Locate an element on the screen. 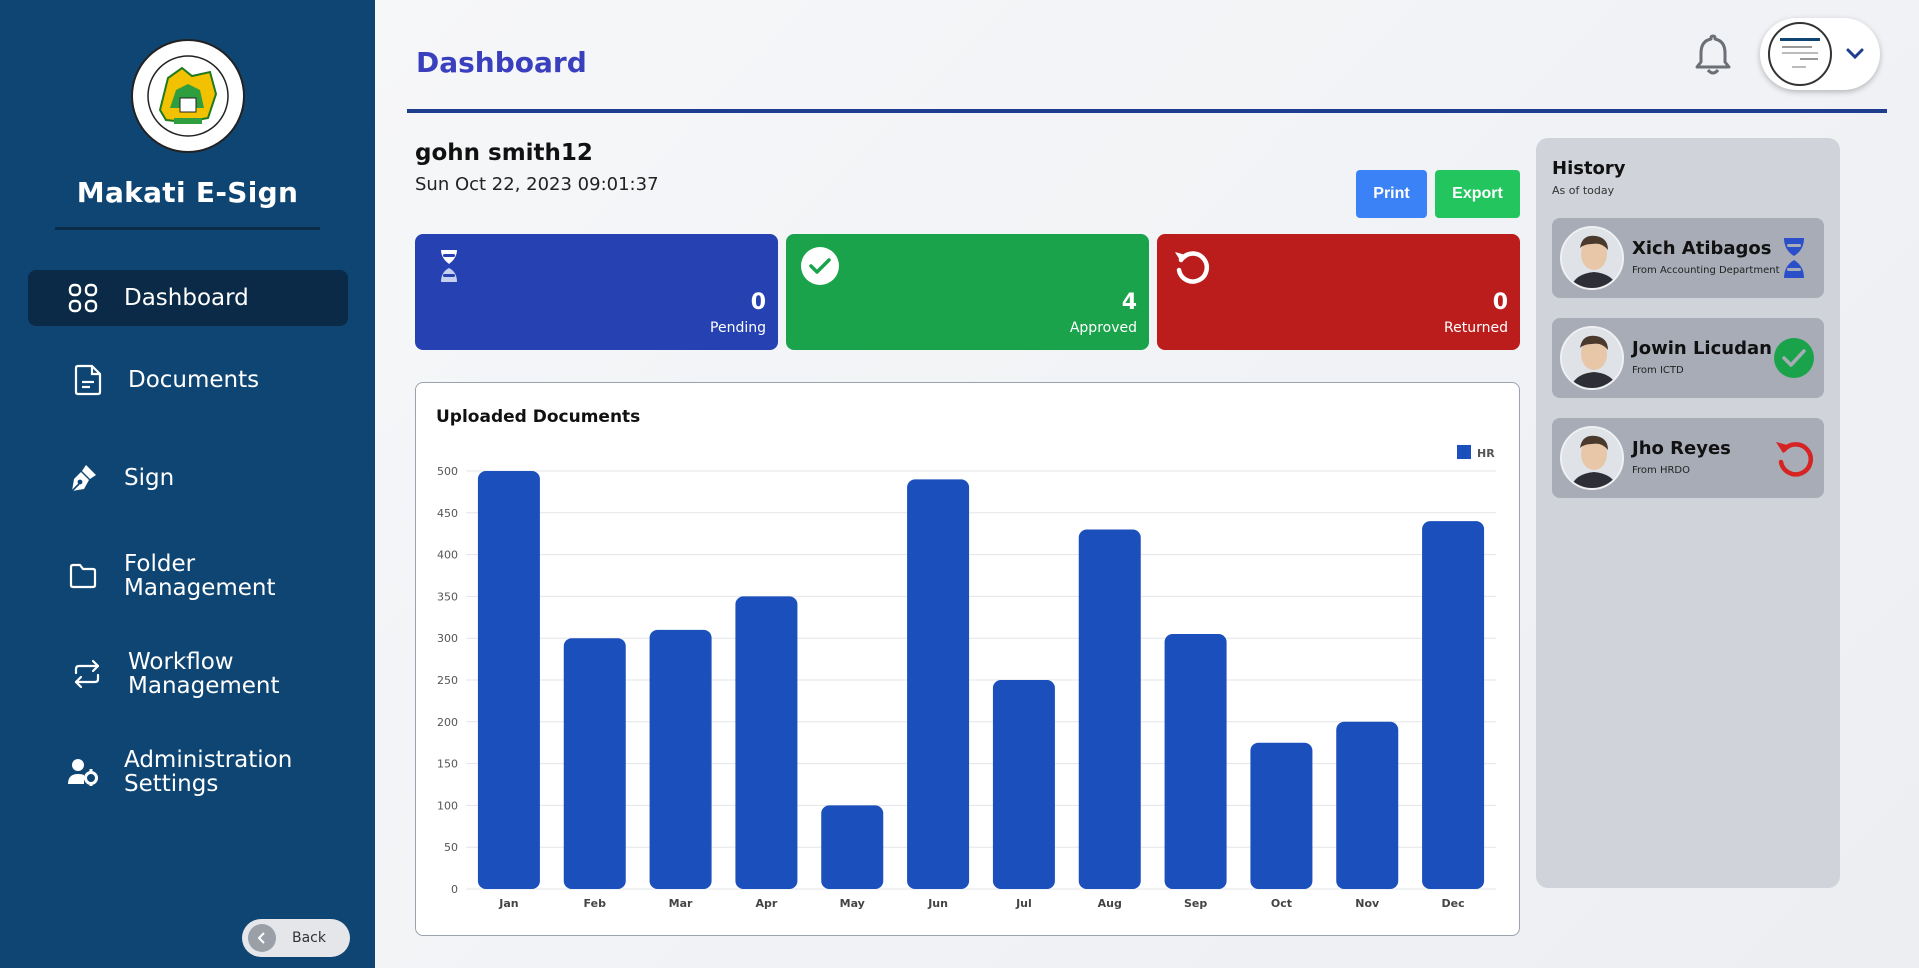  folder-icon is located at coordinates (83, 576).